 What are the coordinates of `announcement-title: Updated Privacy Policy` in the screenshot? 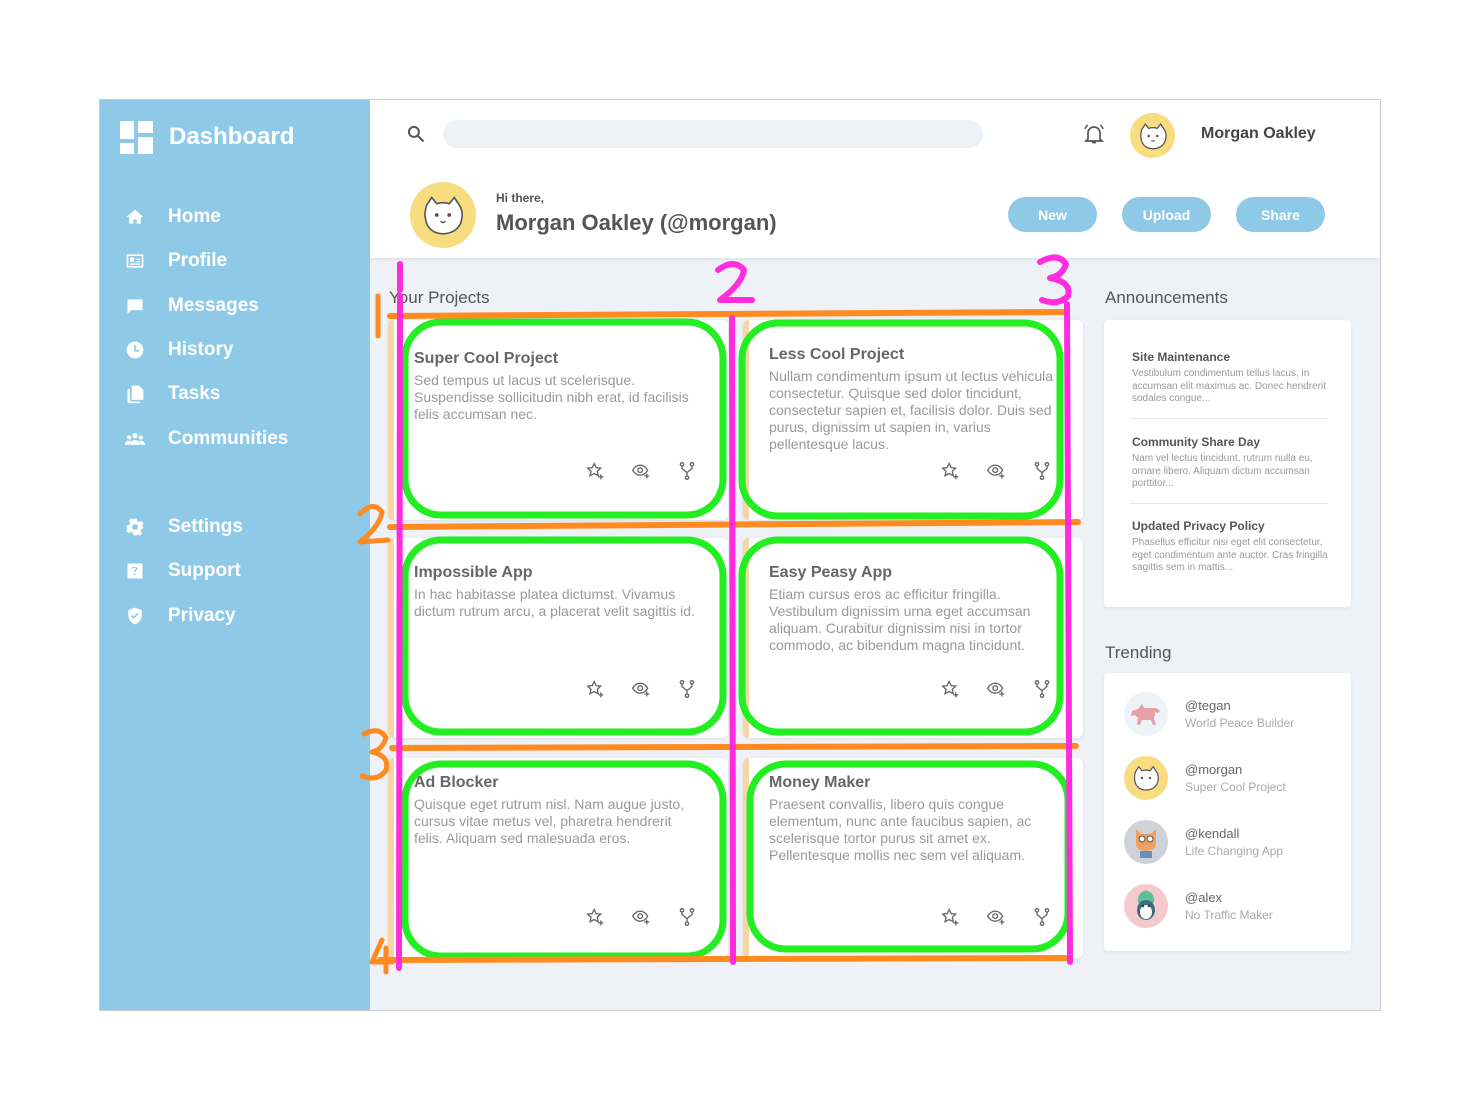 It's located at (1198, 526).